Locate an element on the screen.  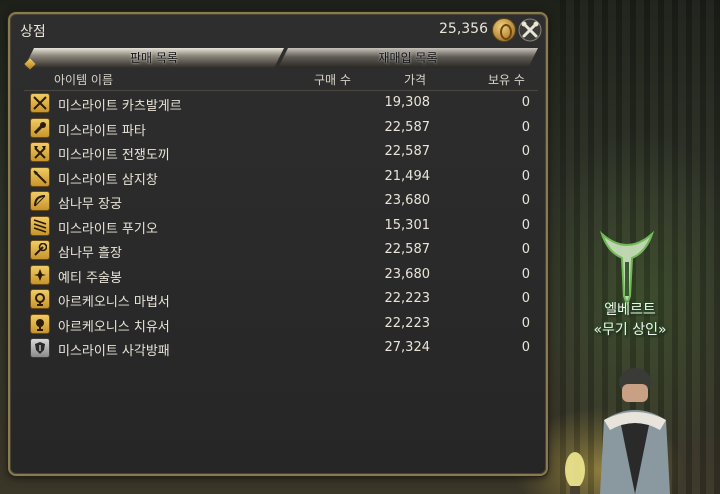
item-row: 미스라이트 푸기오 15,301 0 is located at coordinates (281, 226).